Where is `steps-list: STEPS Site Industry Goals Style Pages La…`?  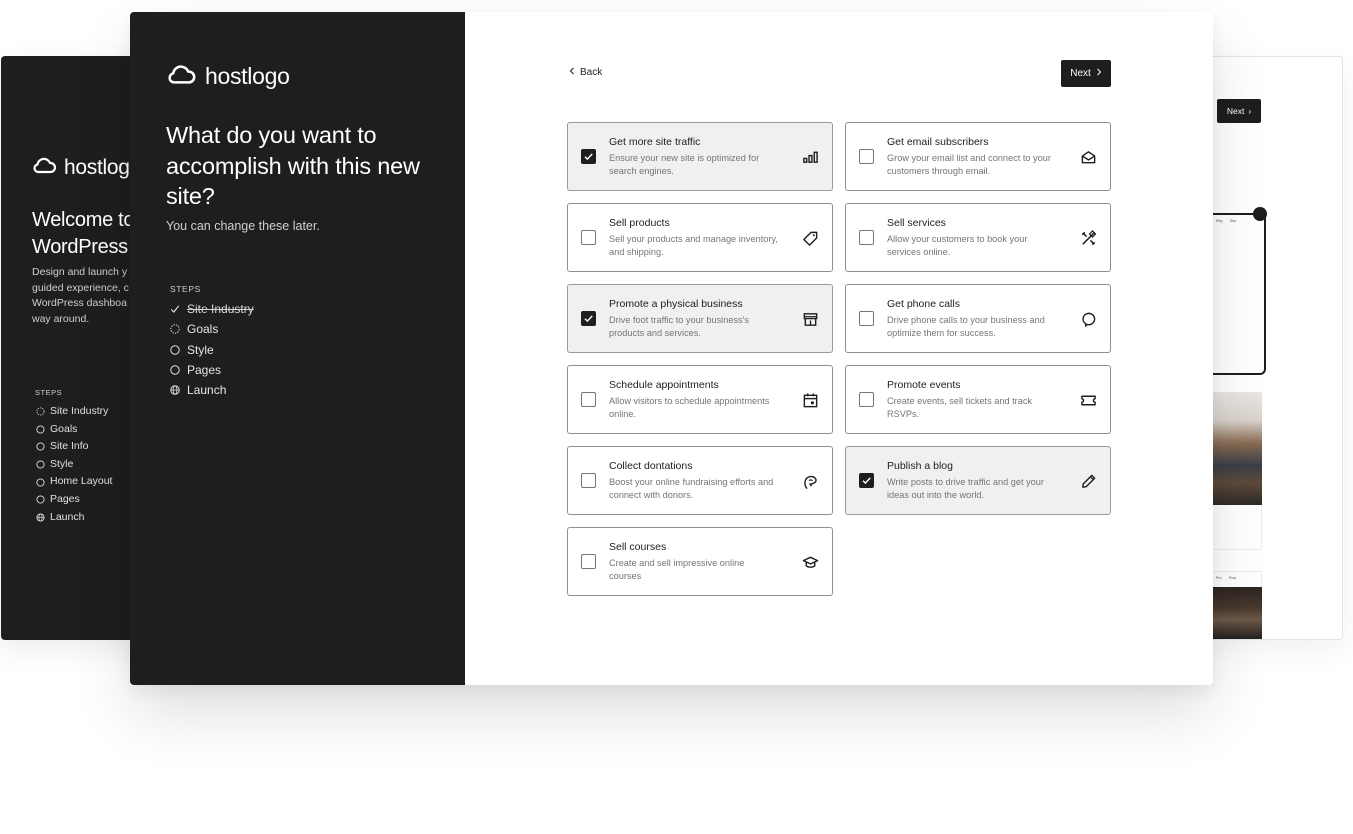 steps-list: STEPS Site Industry Goals Style Pages La… is located at coordinates (212, 342).